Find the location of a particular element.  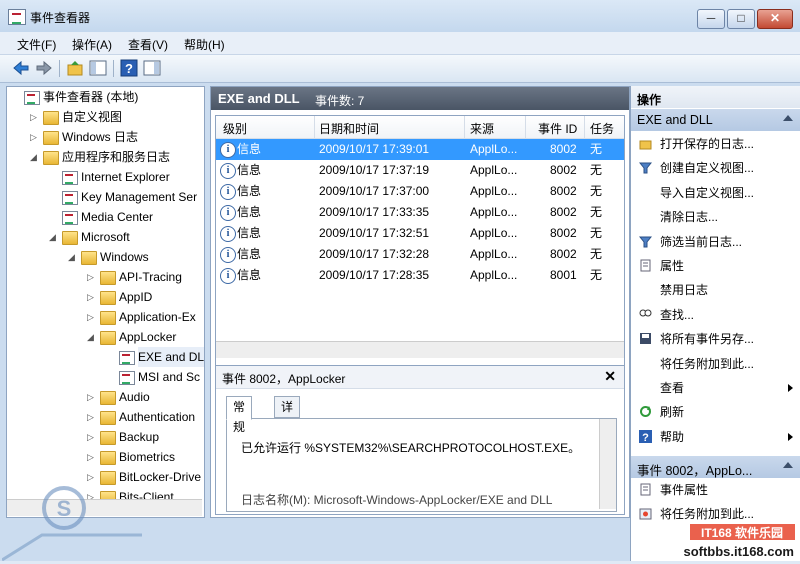

maximize-button: □ is located at coordinates (741, 19).